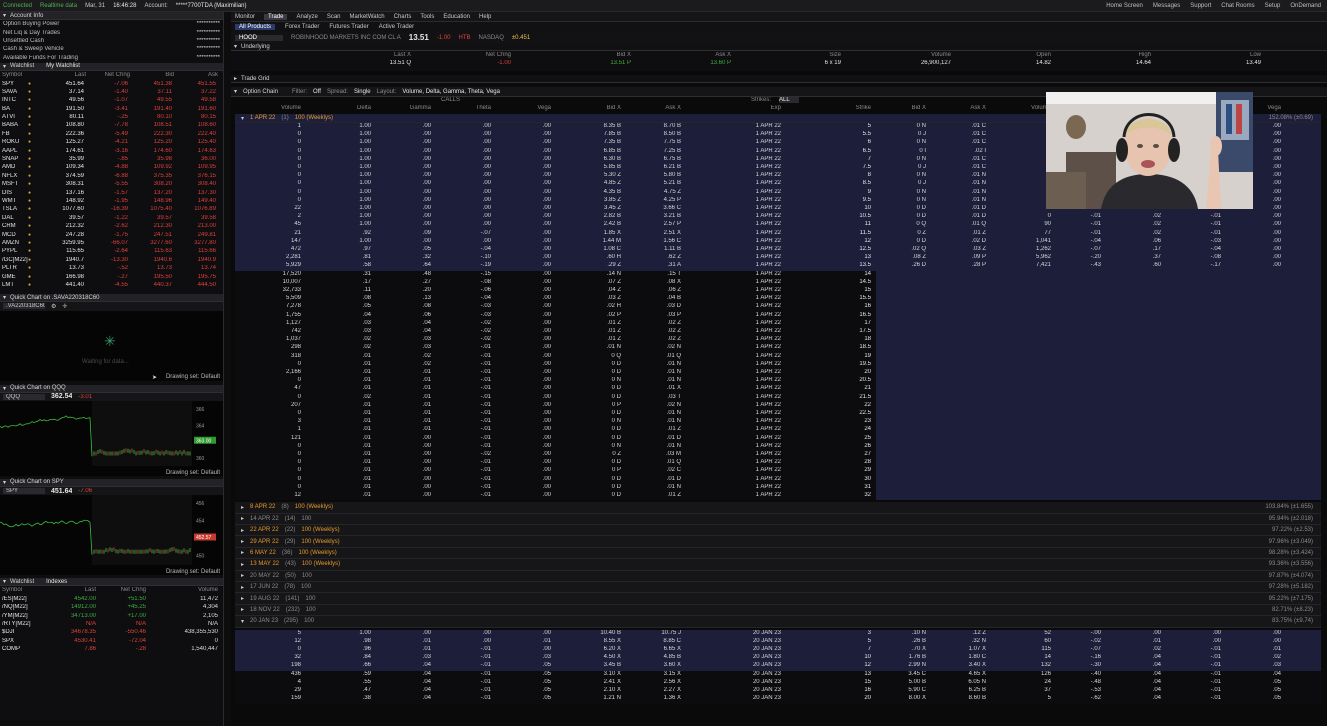 The width and height of the screenshot is (1327, 726). I want to click on put-pa-cell: .12 Z, so click(958, 633).